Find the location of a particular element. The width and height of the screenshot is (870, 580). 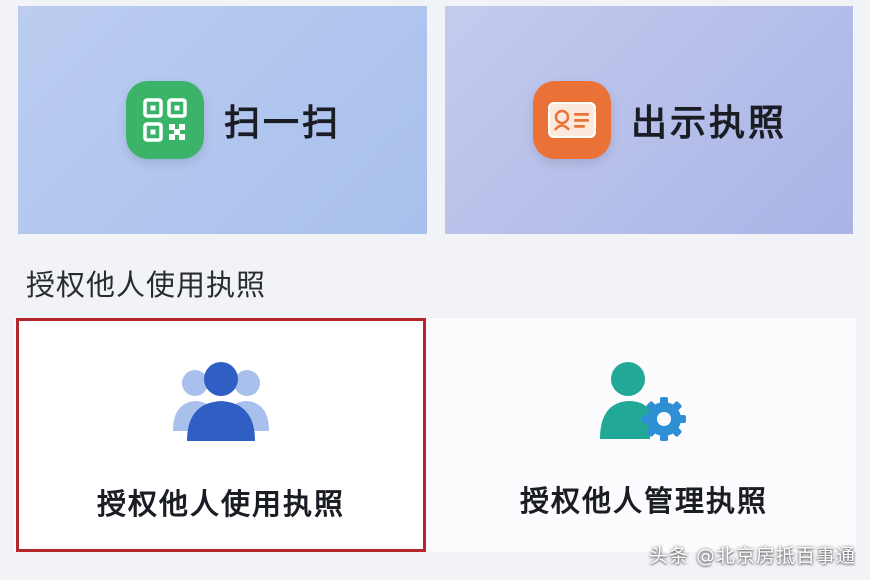

authorize-manage-label: 授权他人管理执照 is located at coordinates (643, 501).